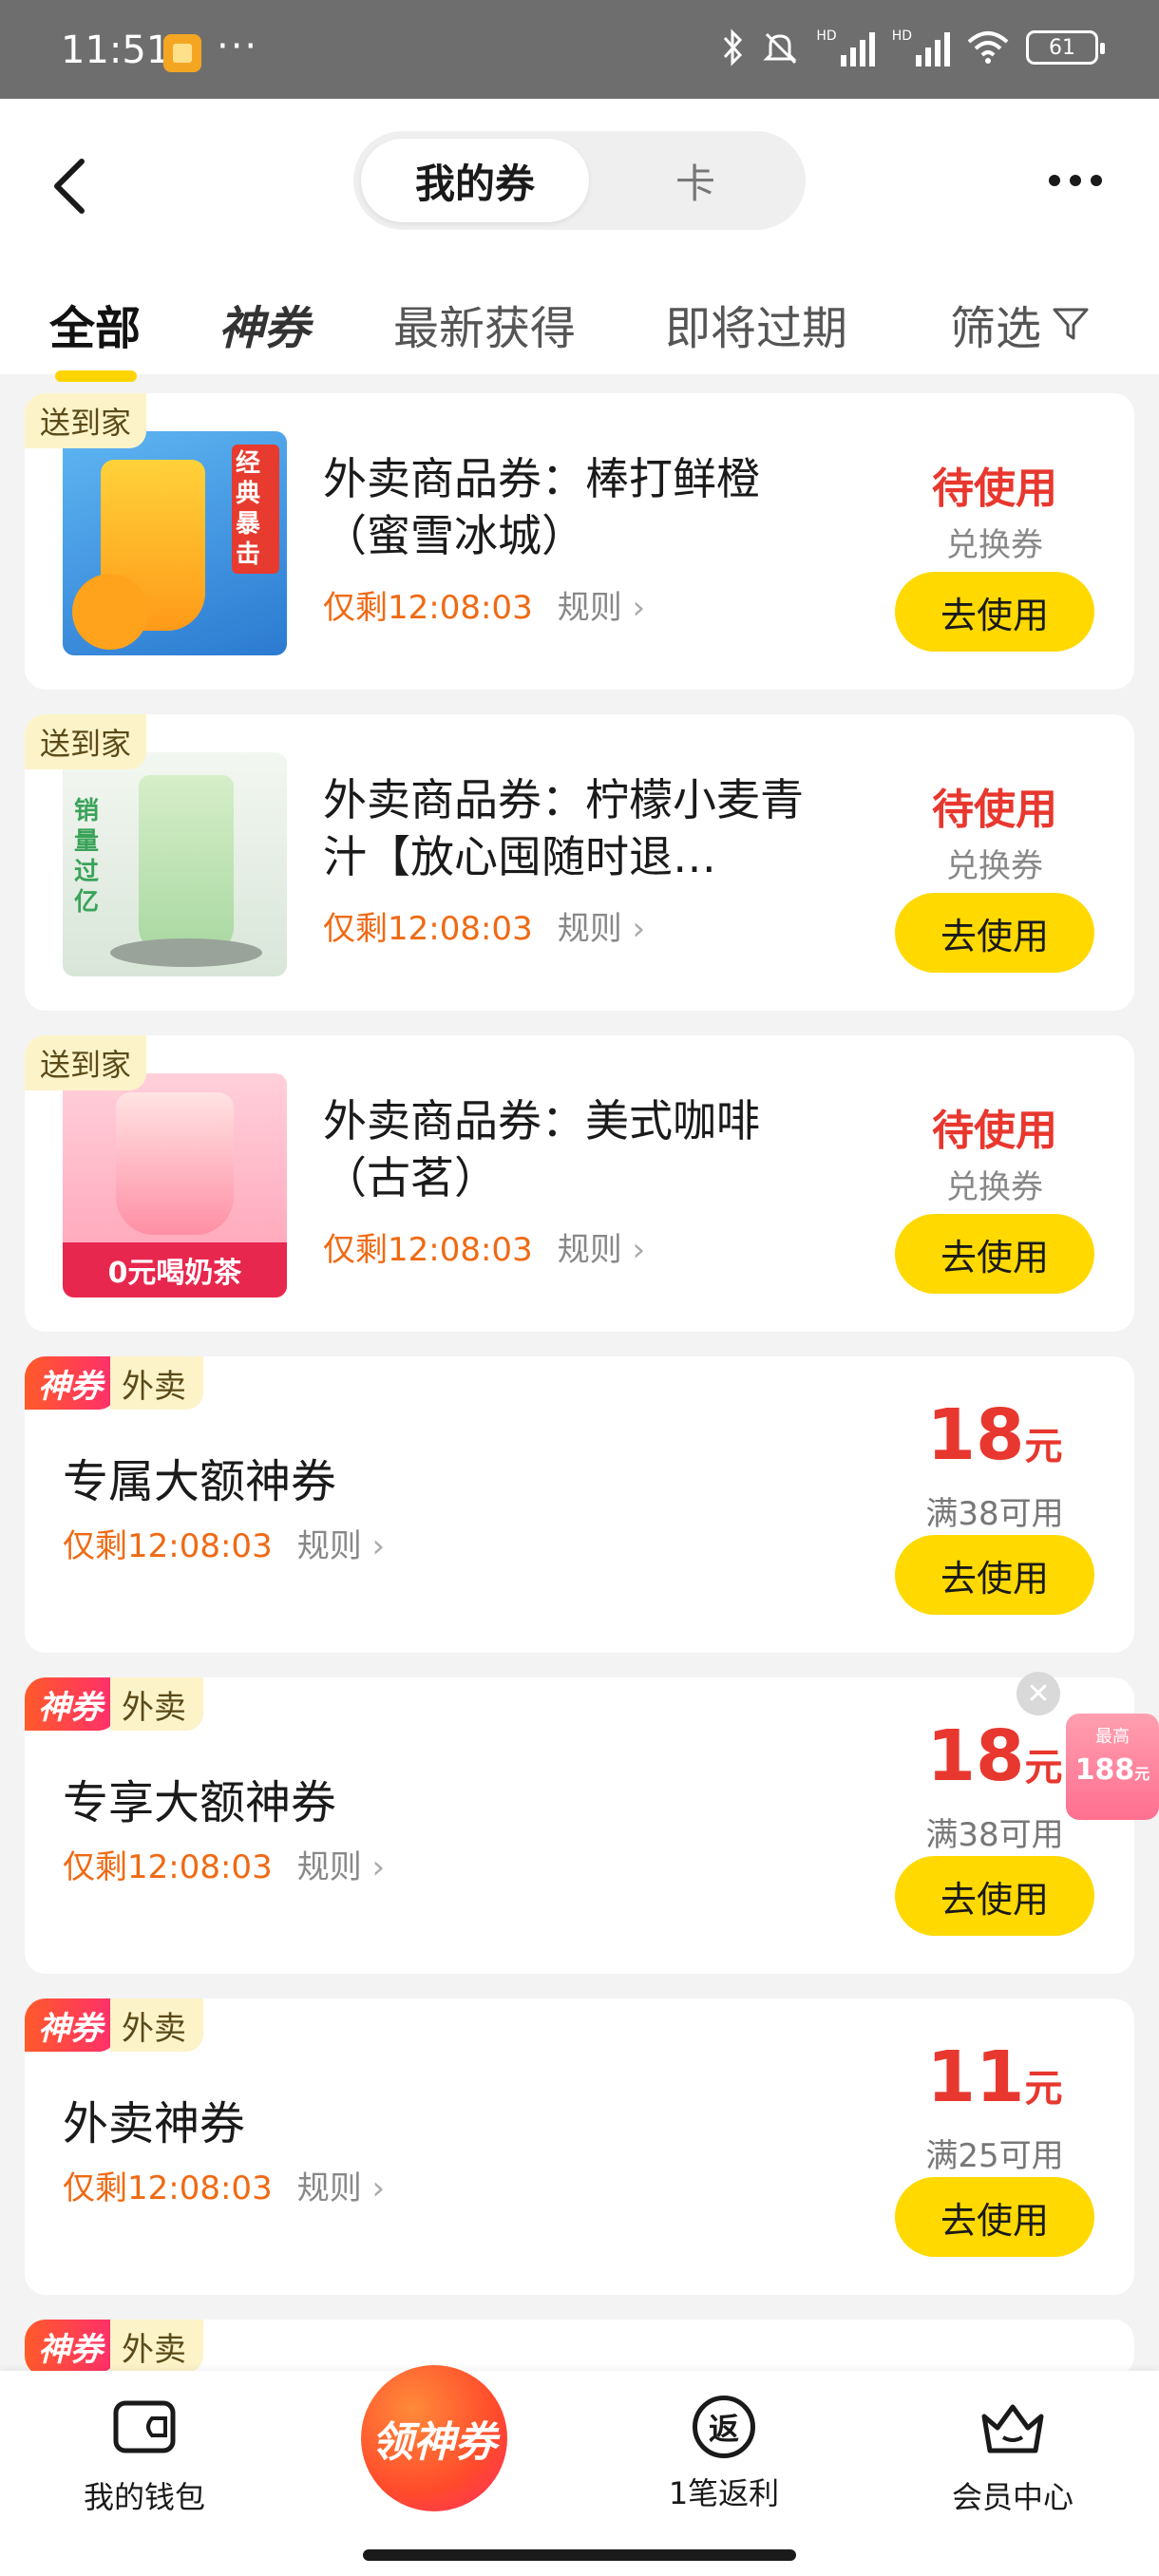 The width and height of the screenshot is (1159, 2576). What do you see at coordinates (200, 1802) in the screenshot?
I see `voucher-title: 专享大额神券` at bounding box center [200, 1802].